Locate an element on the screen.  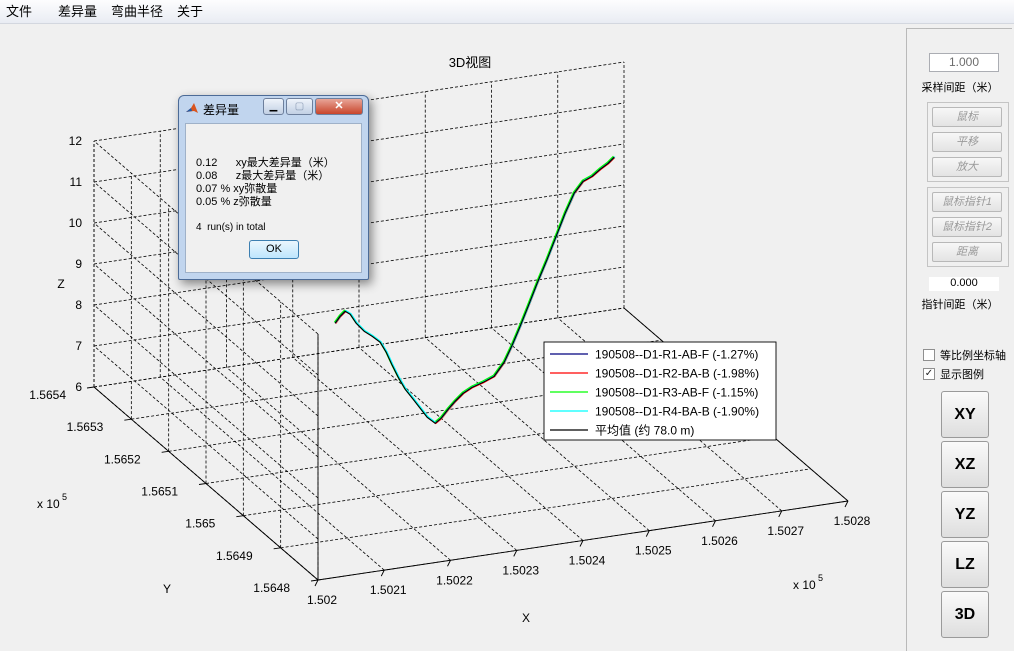
mouse-tool-group: 鼠标 平移 放大 is located at coordinates (968, 142).